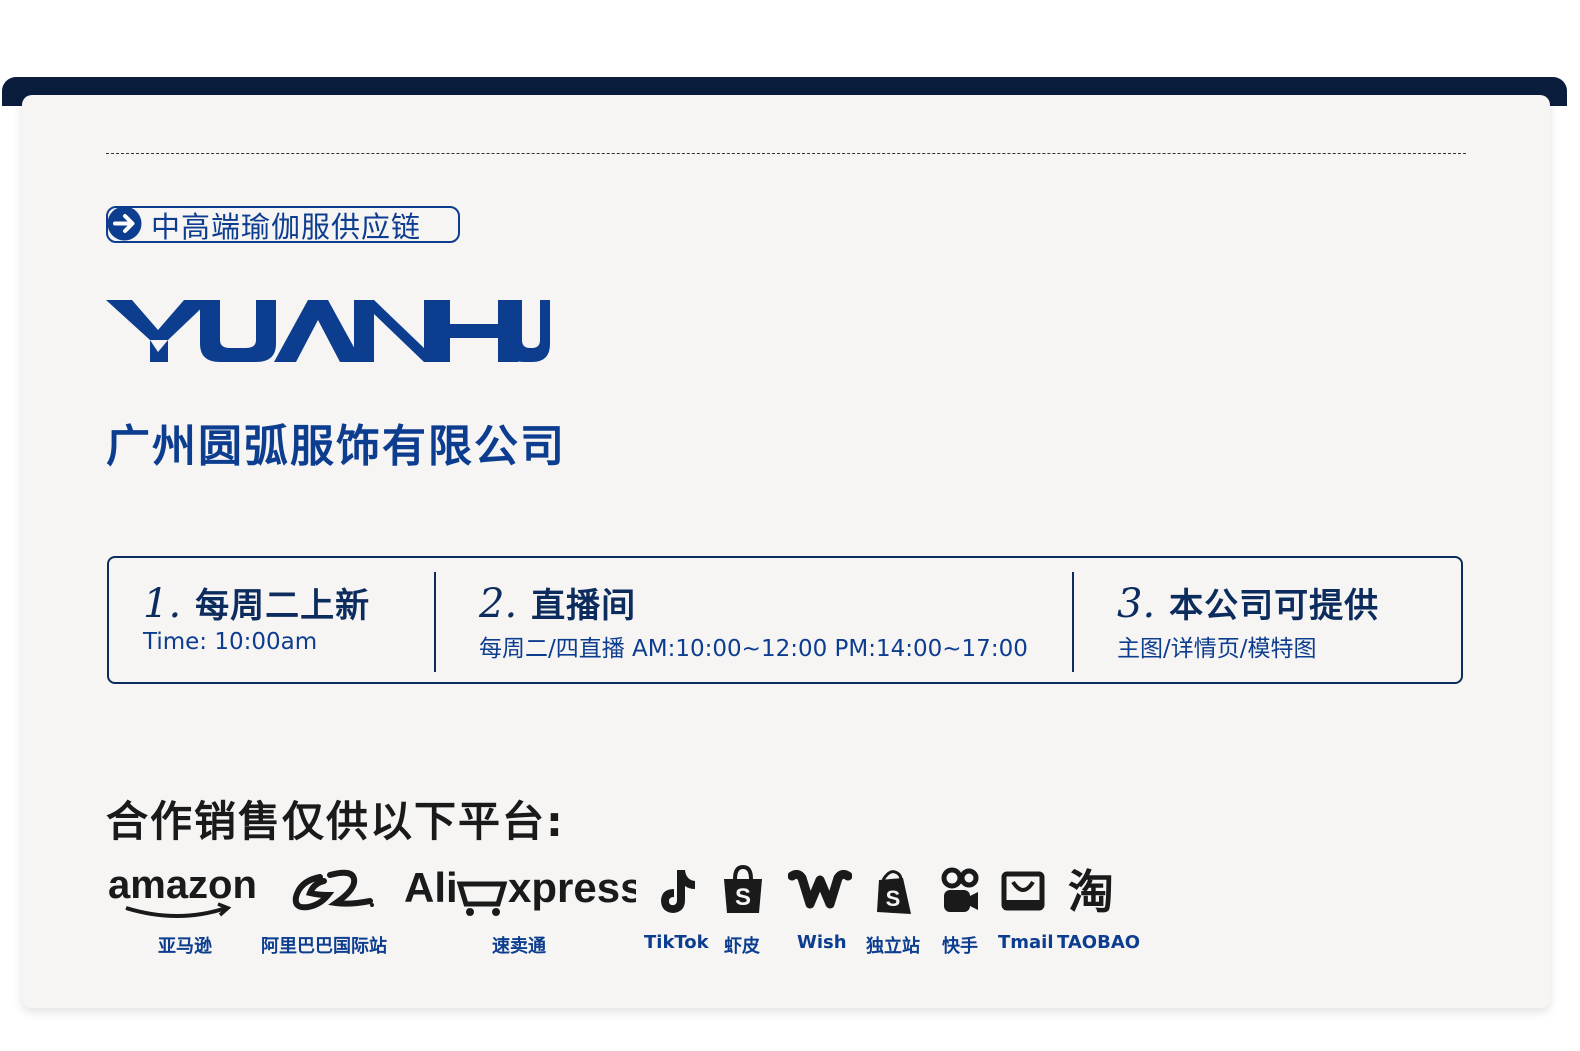 Image resolution: width=1580 pixels, height=1051 pixels. Describe the element at coordinates (498, 604) in the screenshot. I see `info-number: 2.` at that location.